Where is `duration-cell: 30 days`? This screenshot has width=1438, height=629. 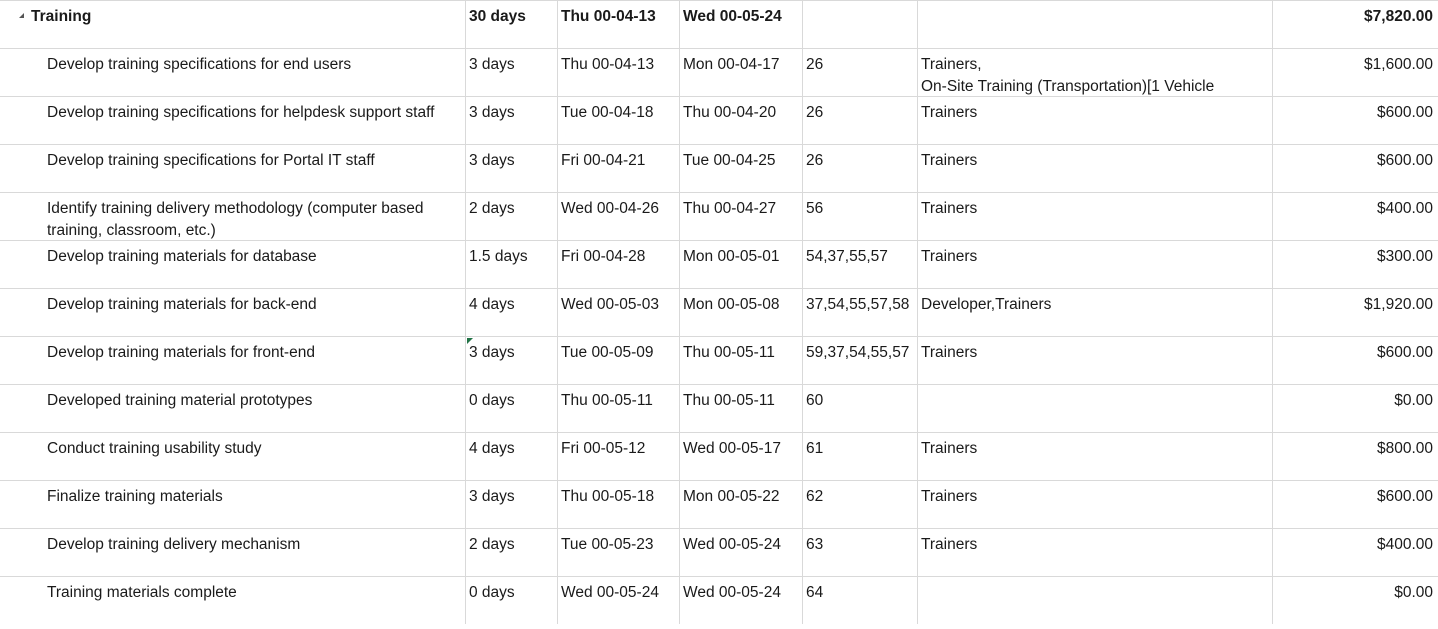
duration-cell: 30 days is located at coordinates (511, 24).